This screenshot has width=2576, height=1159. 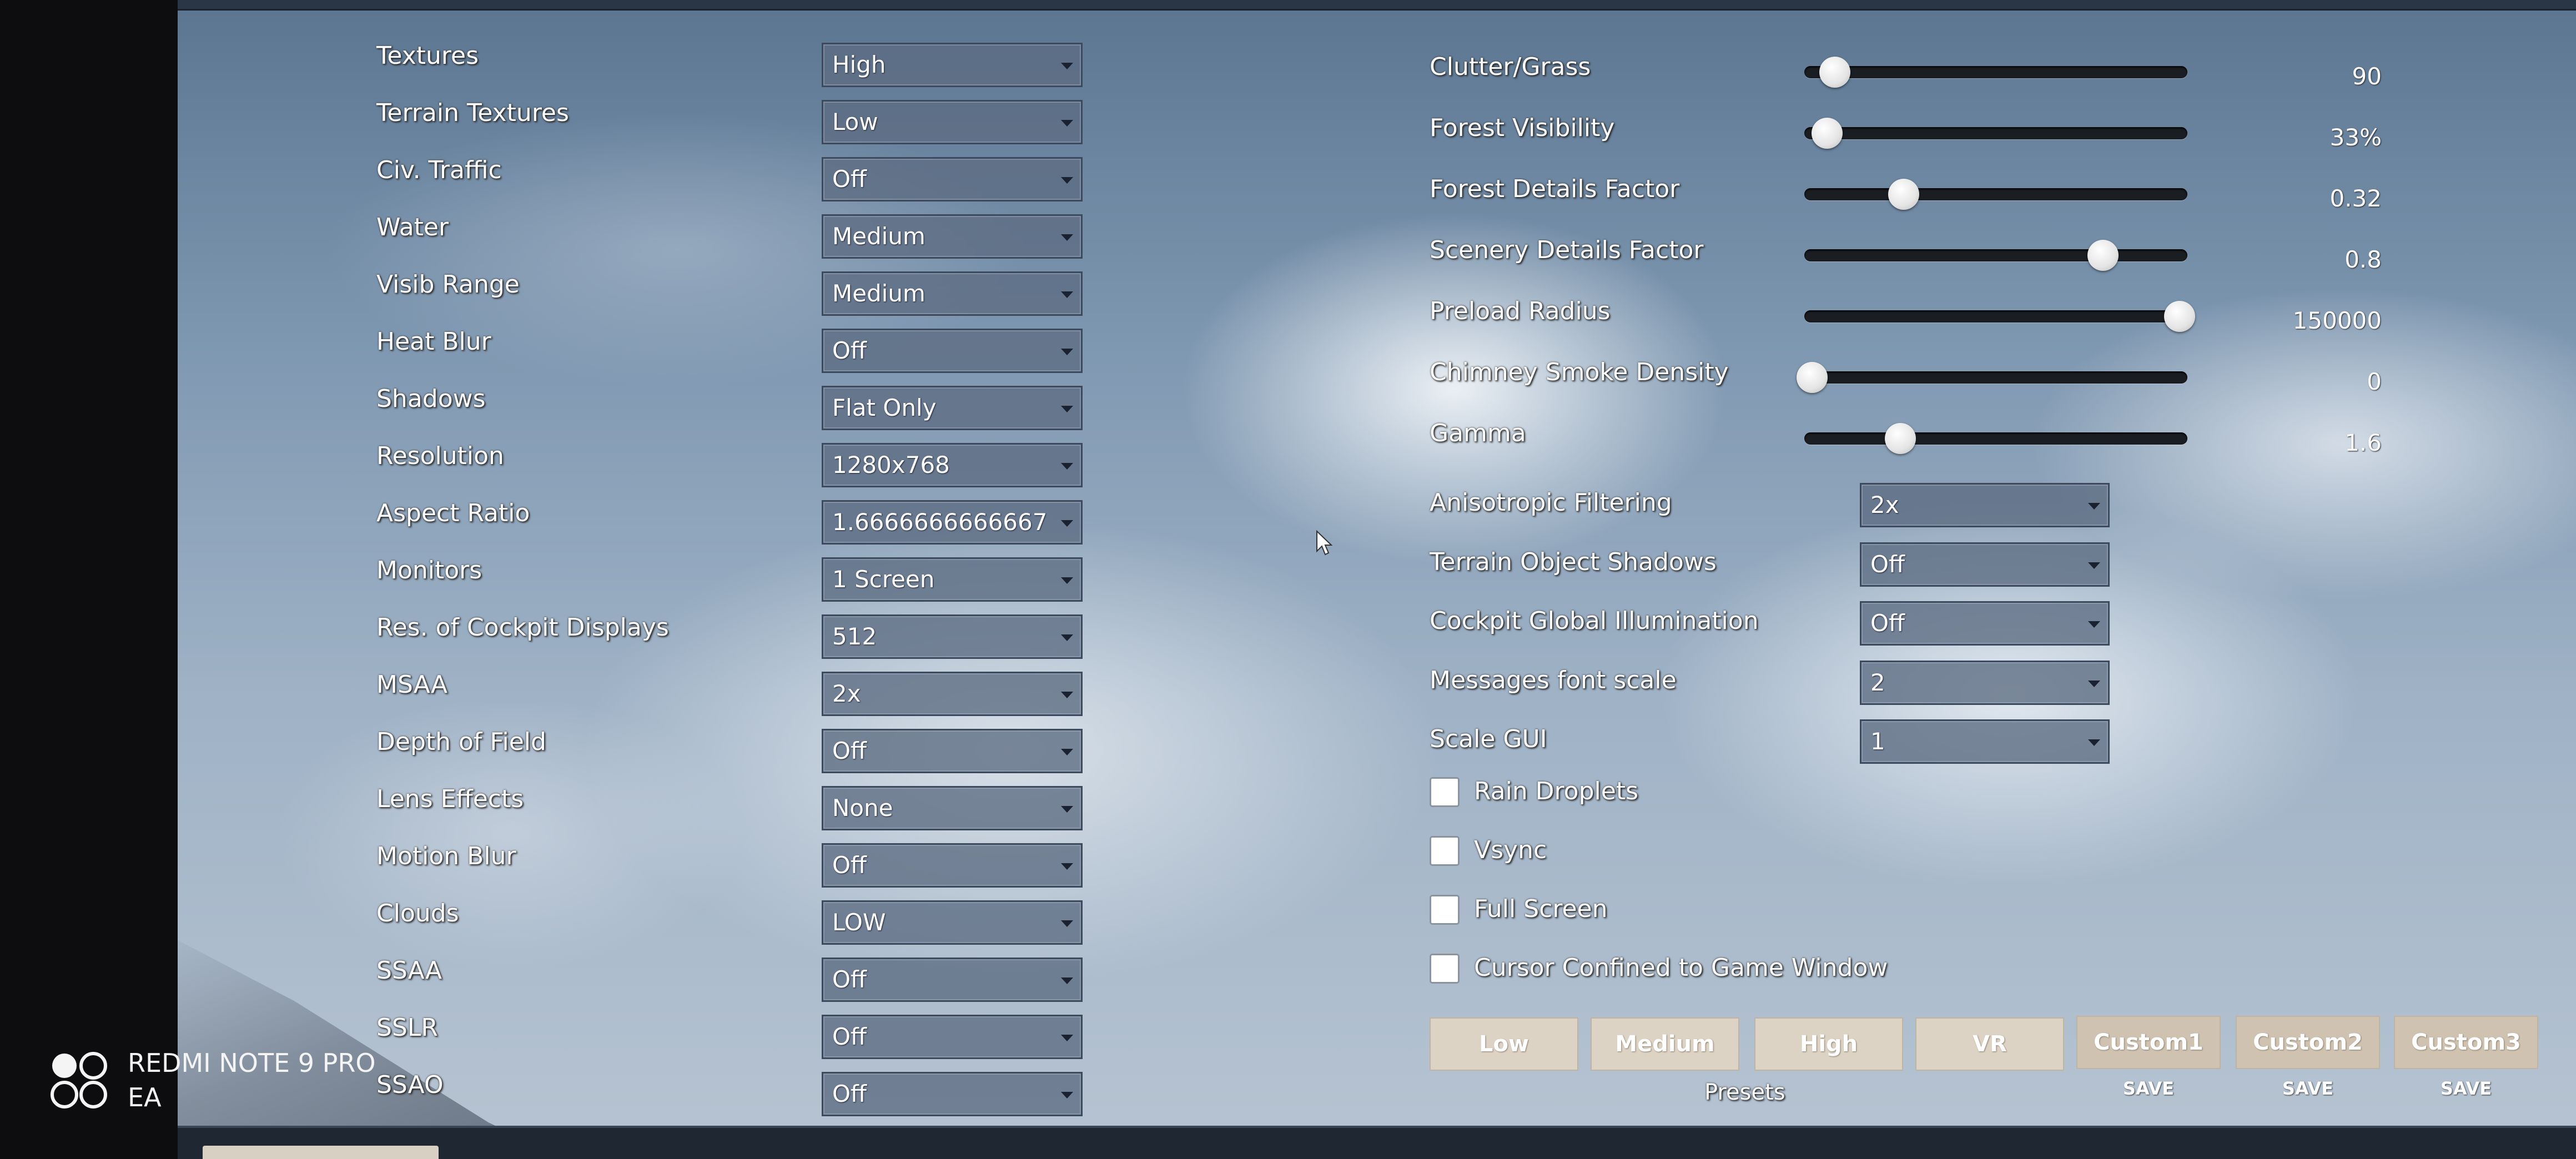 I want to click on preset-button-custom3: Custom3, so click(x=2466, y=1042).